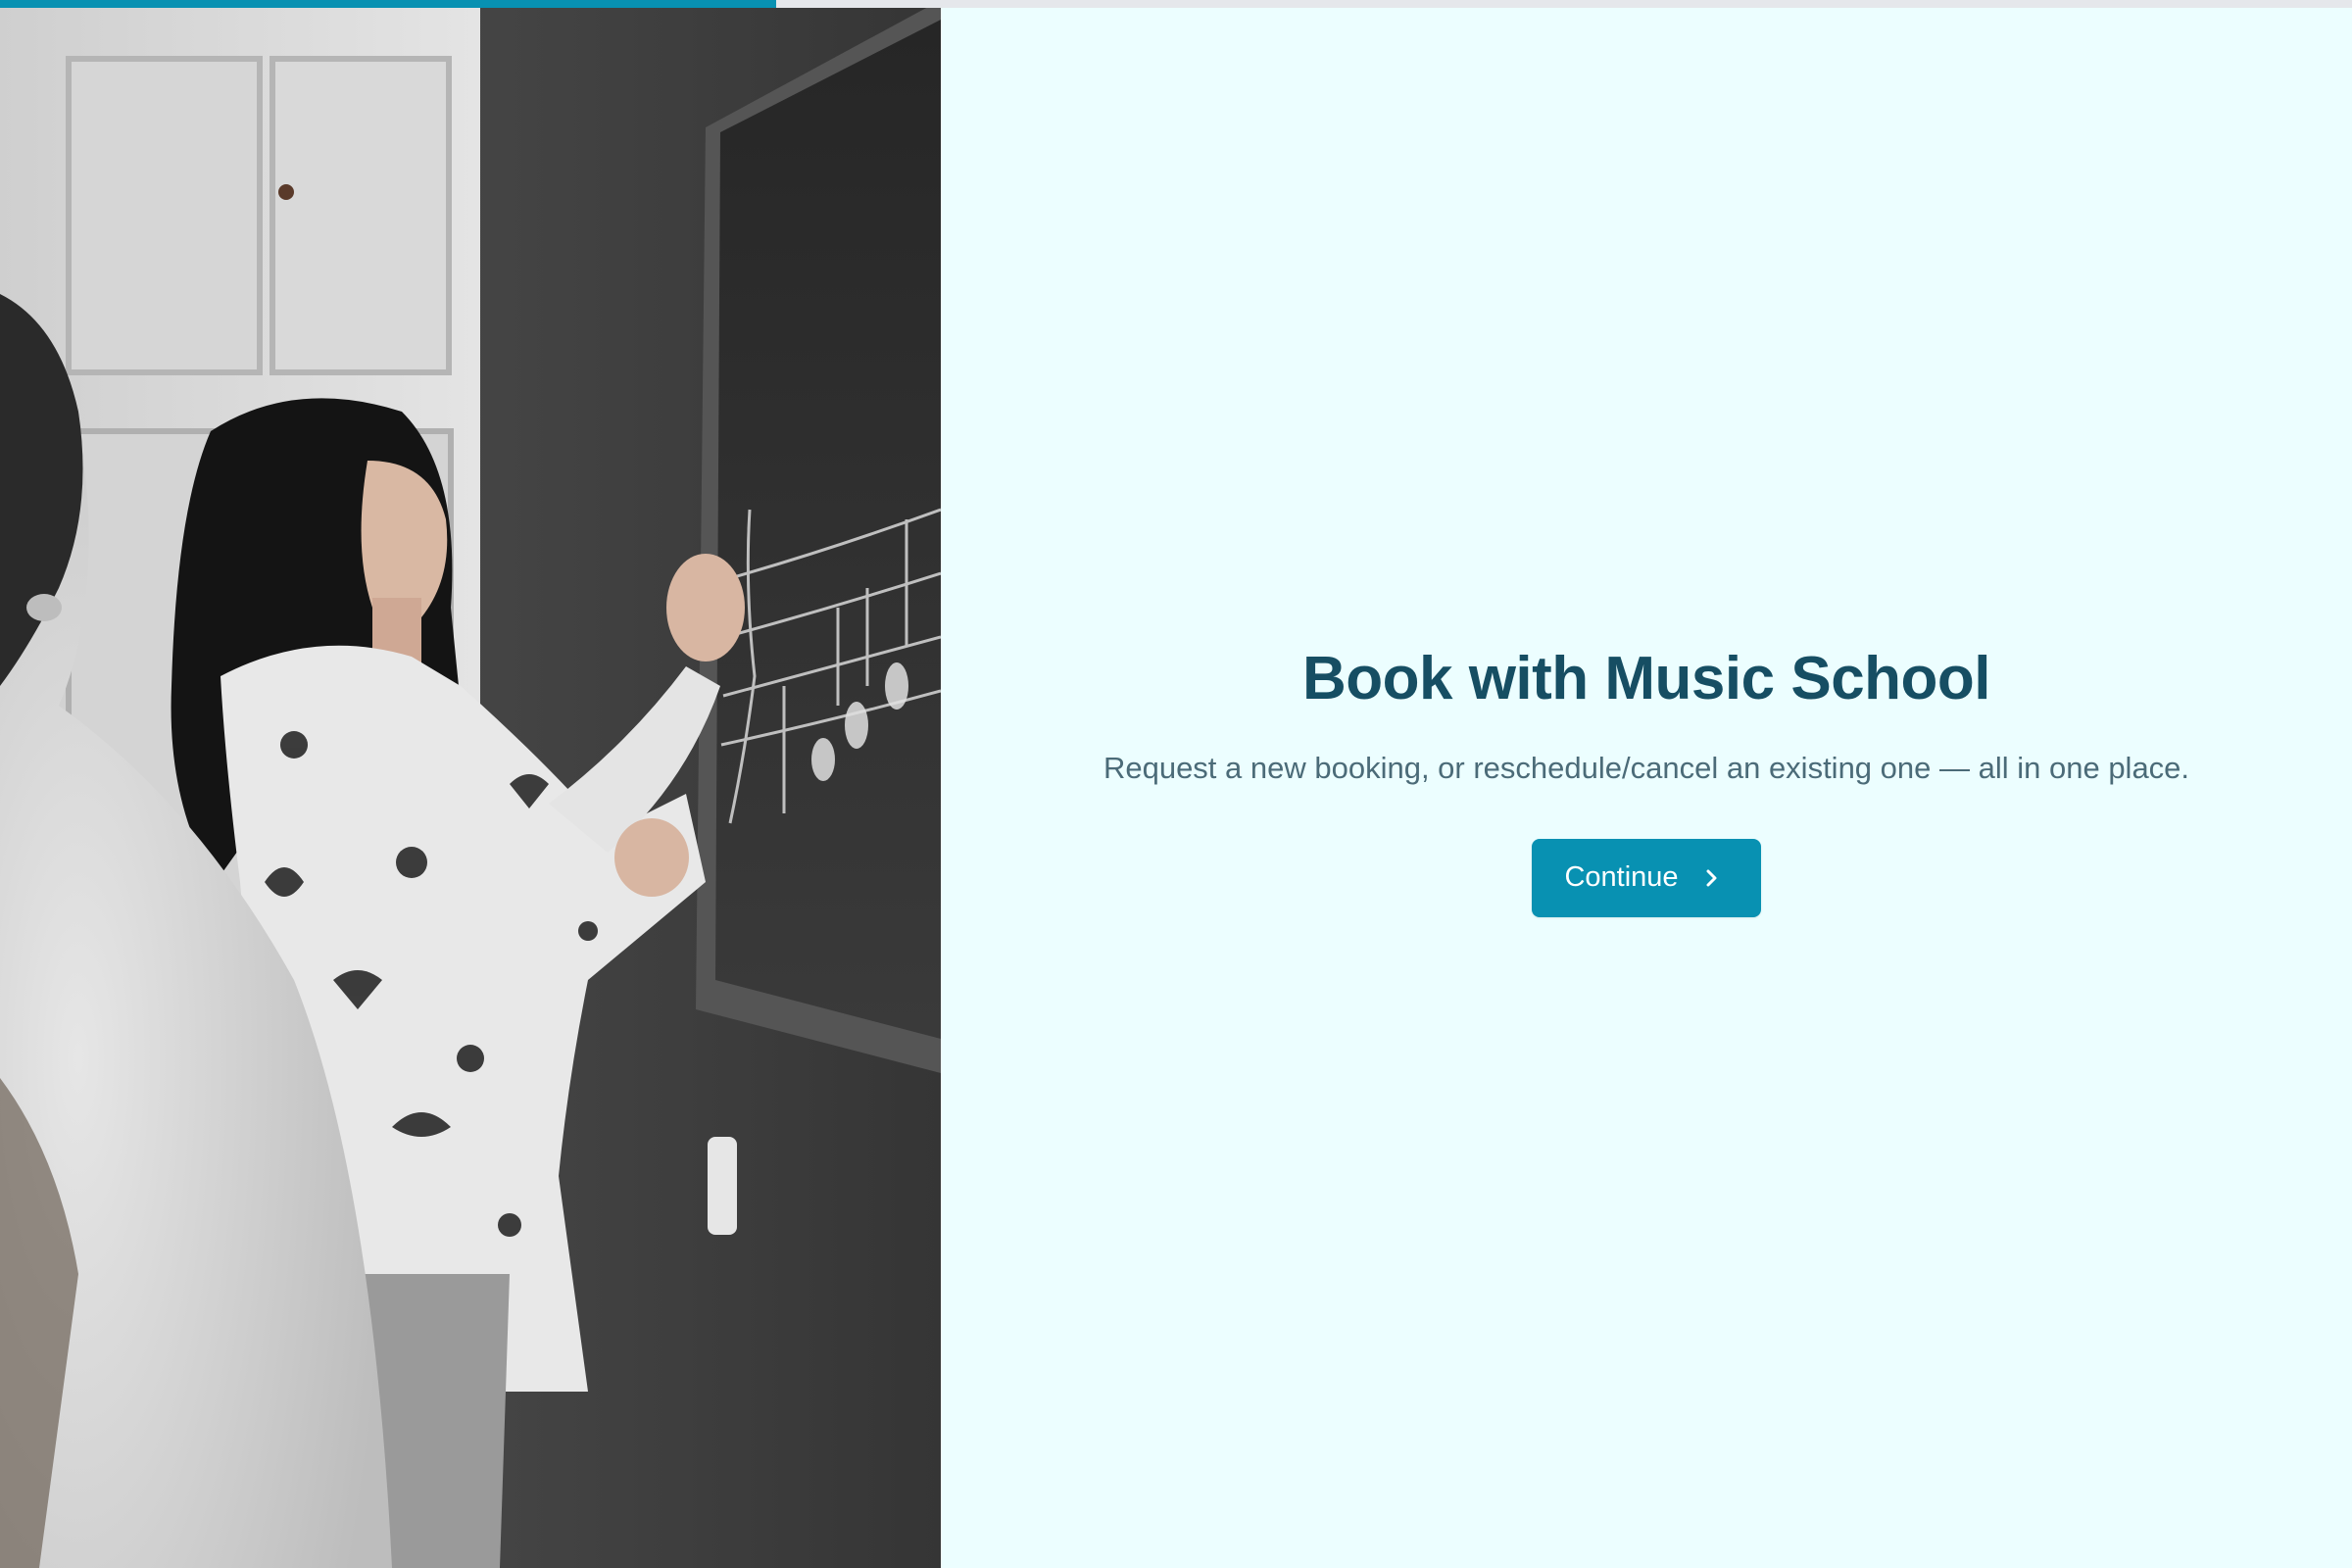 The height and width of the screenshot is (1568, 2352). I want to click on continue-button: Continue, so click(1646, 877).